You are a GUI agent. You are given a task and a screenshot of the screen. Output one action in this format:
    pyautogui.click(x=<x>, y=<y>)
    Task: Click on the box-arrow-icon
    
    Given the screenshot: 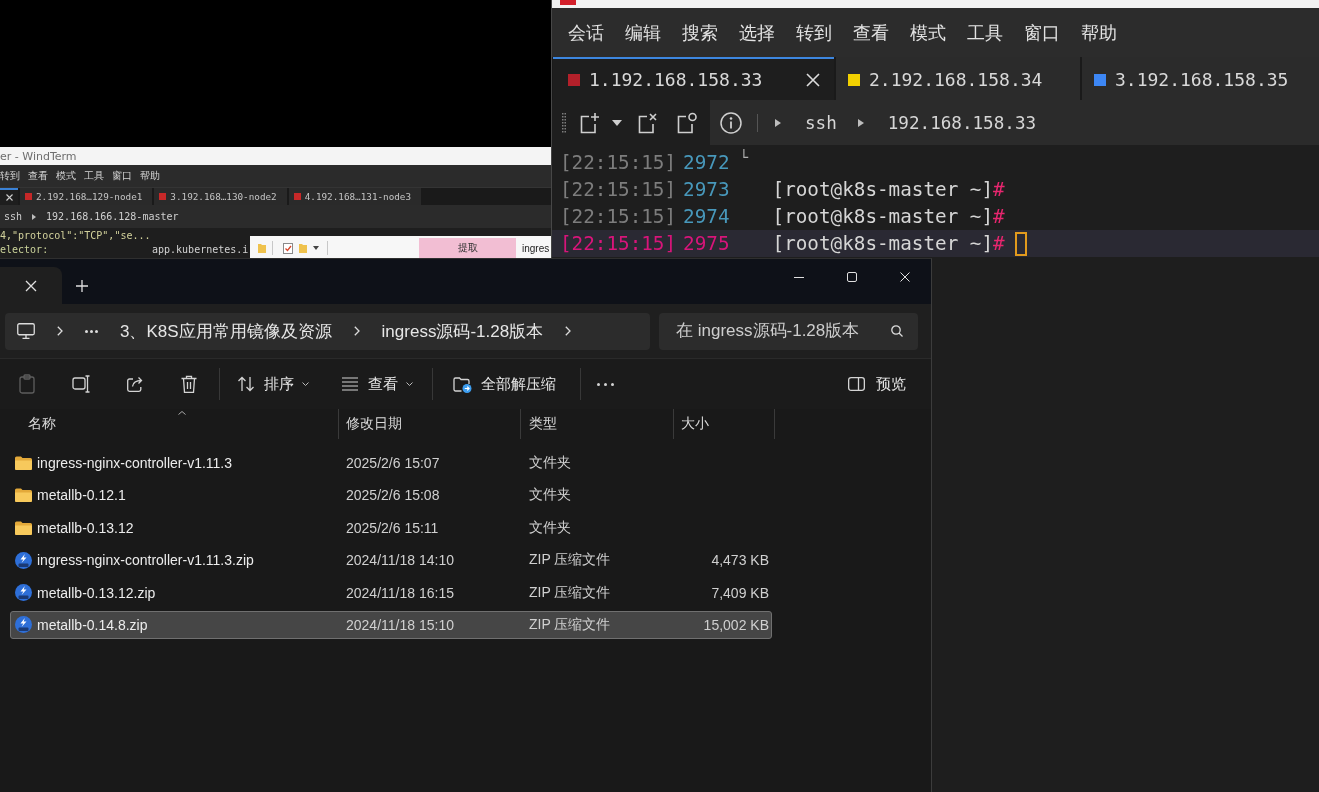 What is the action you would take?
    pyautogui.click(x=135, y=384)
    